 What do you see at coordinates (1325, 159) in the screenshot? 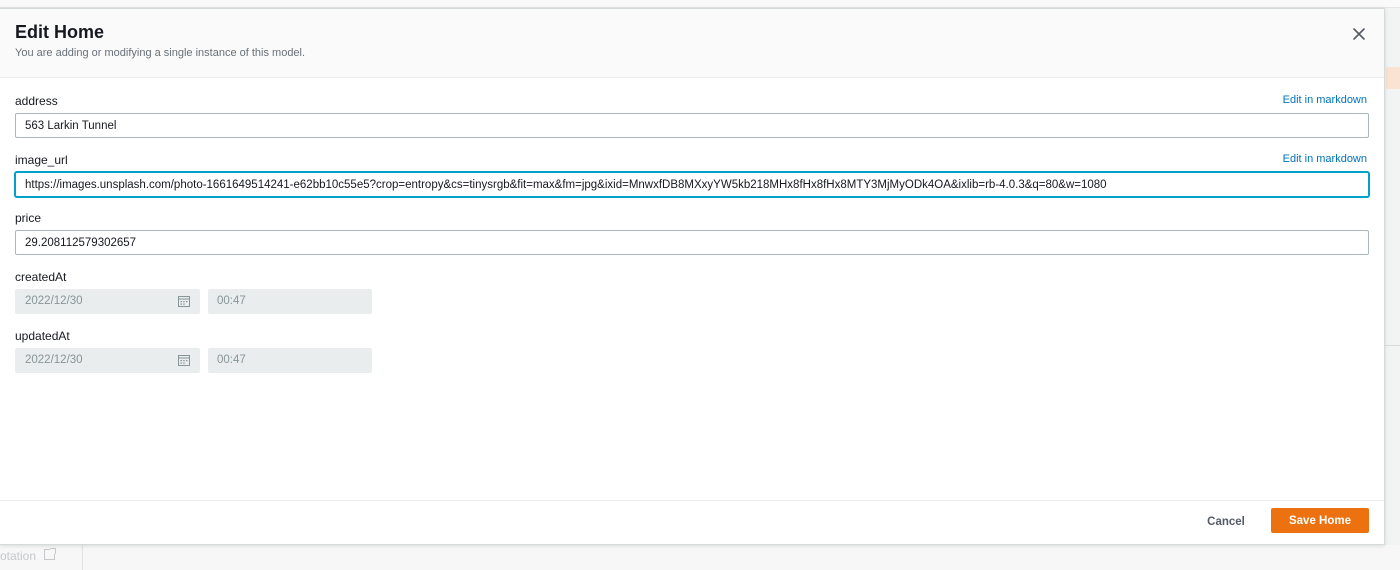
I see `image-url-edit-markdown-link: Edit in markdown` at bounding box center [1325, 159].